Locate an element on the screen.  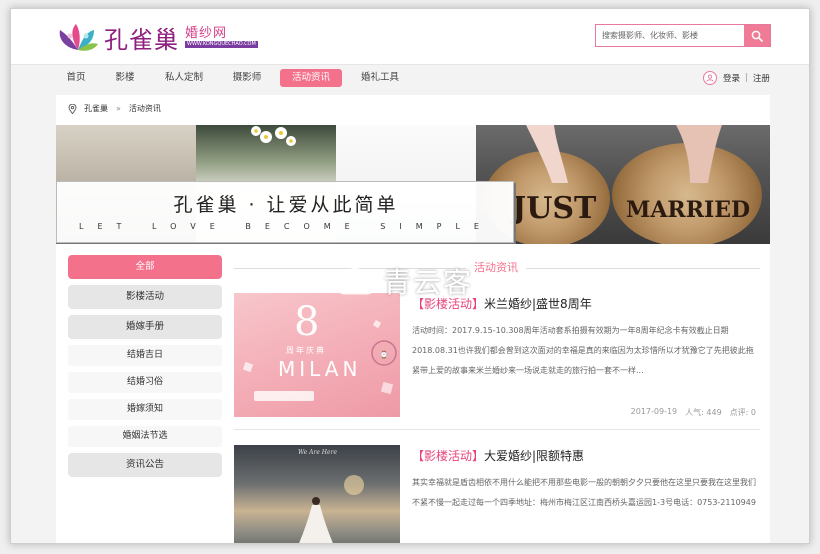
category-sidebar: 全部 影楼活动 婚嫁手册 结婚吉日 结婚习俗 婚嫁须知 婚姻法节选 资讯公告 is located at coordinates (145, 369).